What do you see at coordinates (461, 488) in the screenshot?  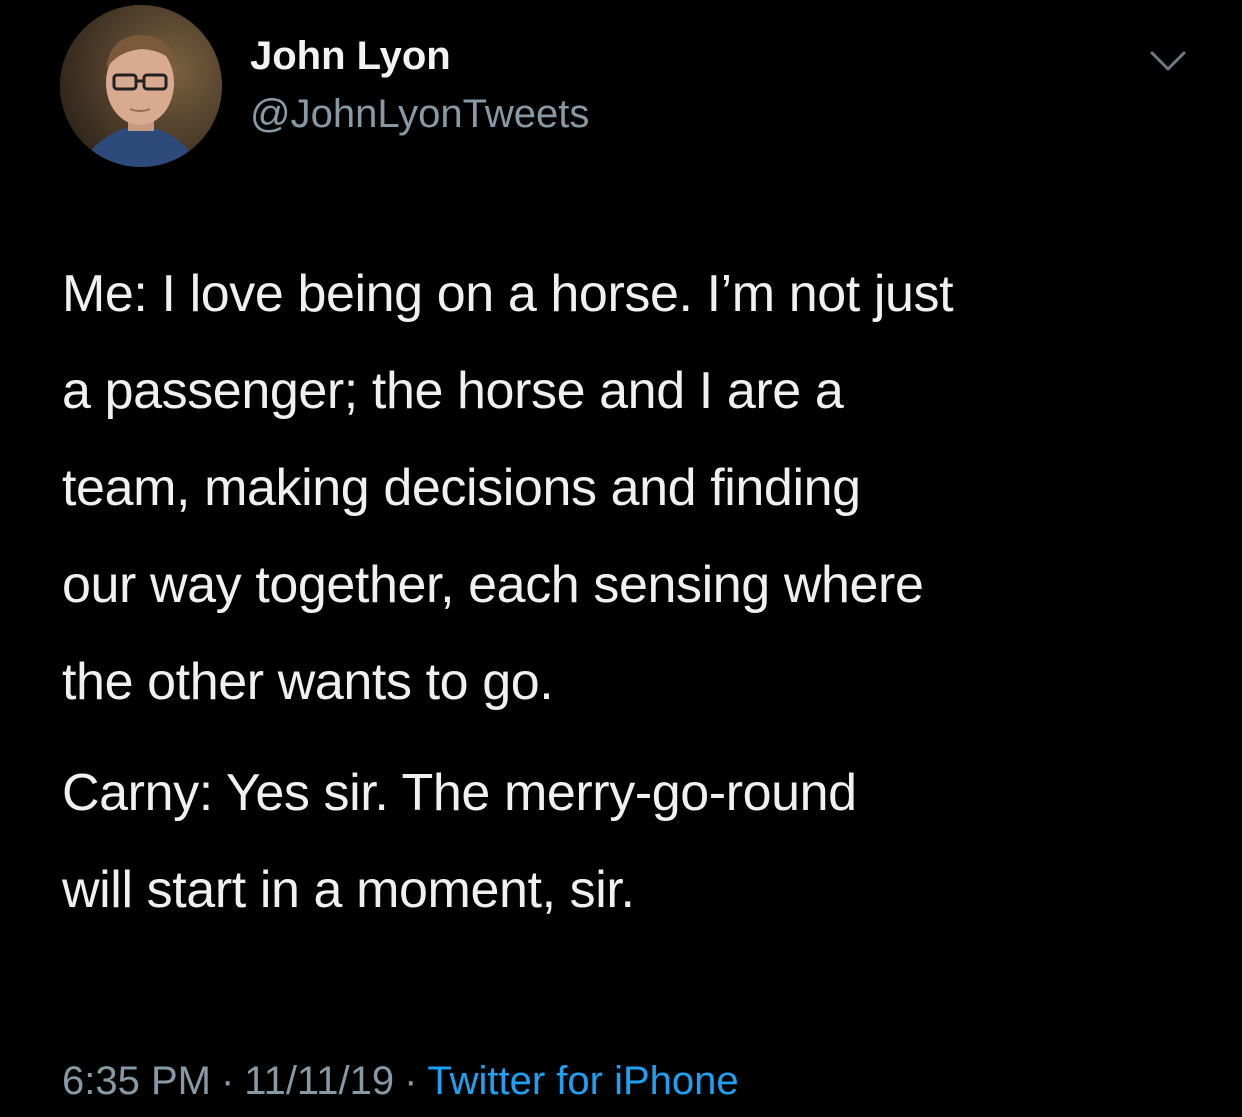 I see `tweet-line: team, making decisions and finding` at bounding box center [461, 488].